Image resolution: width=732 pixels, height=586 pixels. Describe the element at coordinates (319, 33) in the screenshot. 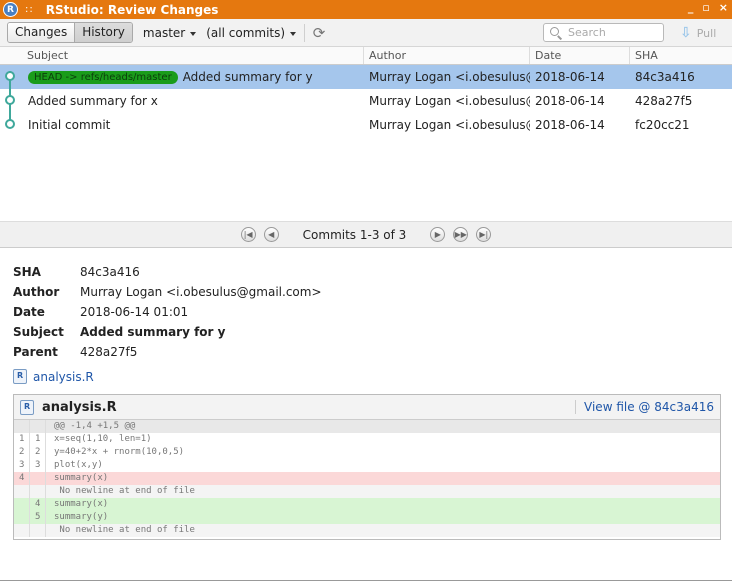

I see `refresh-icon: ⟳` at that location.